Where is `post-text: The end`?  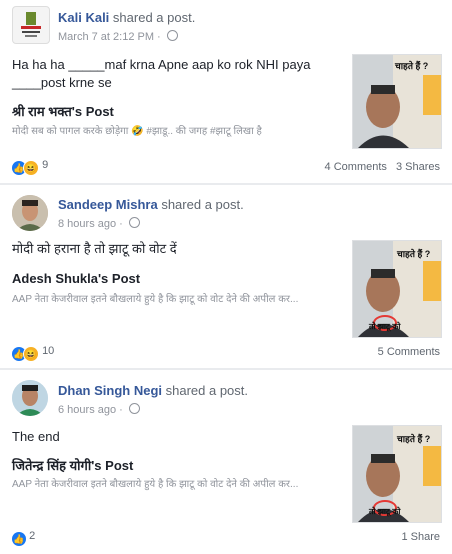 post-text: The end is located at coordinates (36, 436).